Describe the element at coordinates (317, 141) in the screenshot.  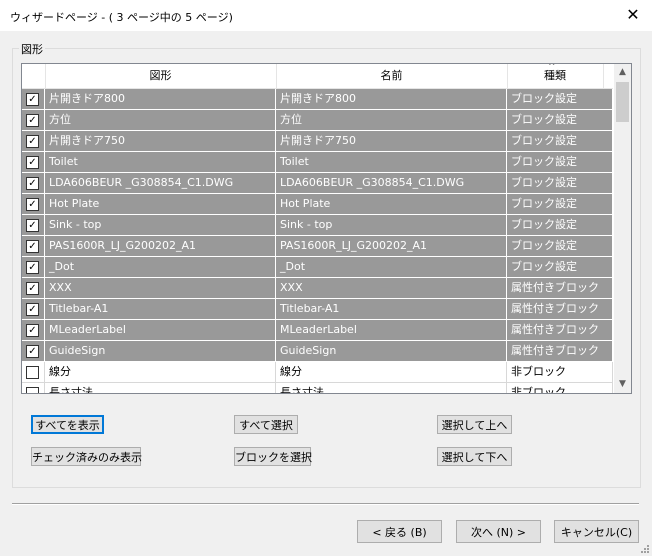
I see `table-row: ✓ 片開きドア750 片開きドア750 ブロック設定` at that location.